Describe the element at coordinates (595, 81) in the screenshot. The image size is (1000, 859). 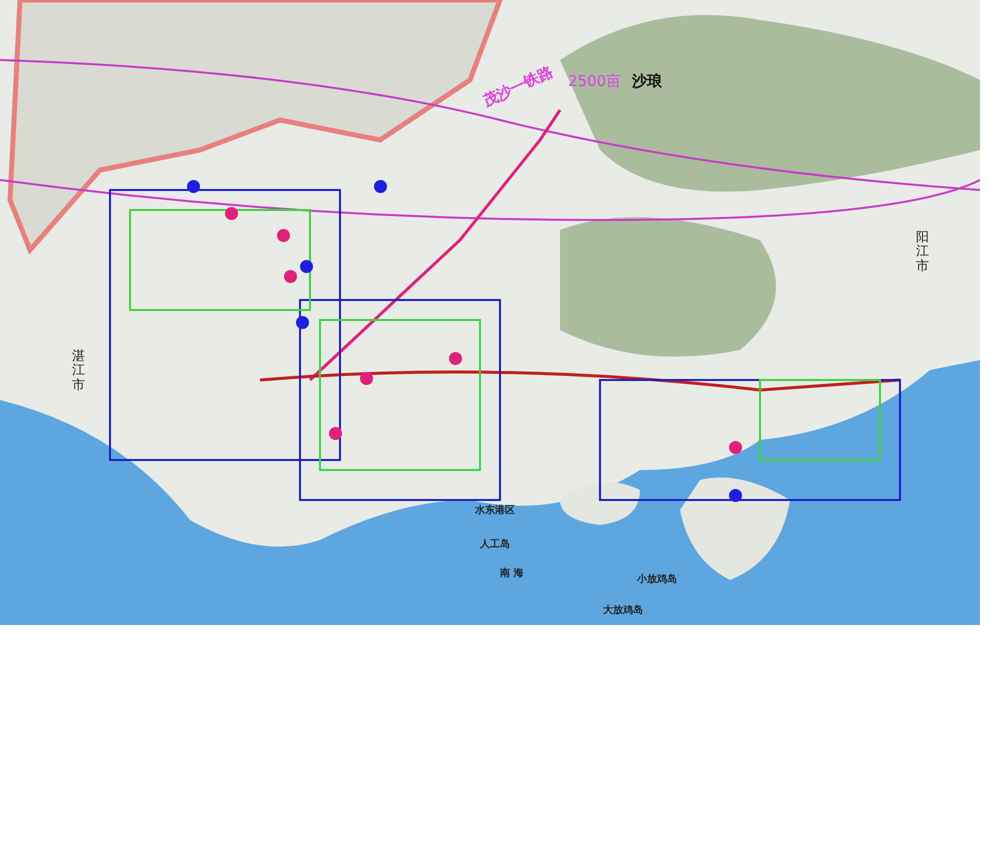
I see `place-label: 2500亩` at that location.